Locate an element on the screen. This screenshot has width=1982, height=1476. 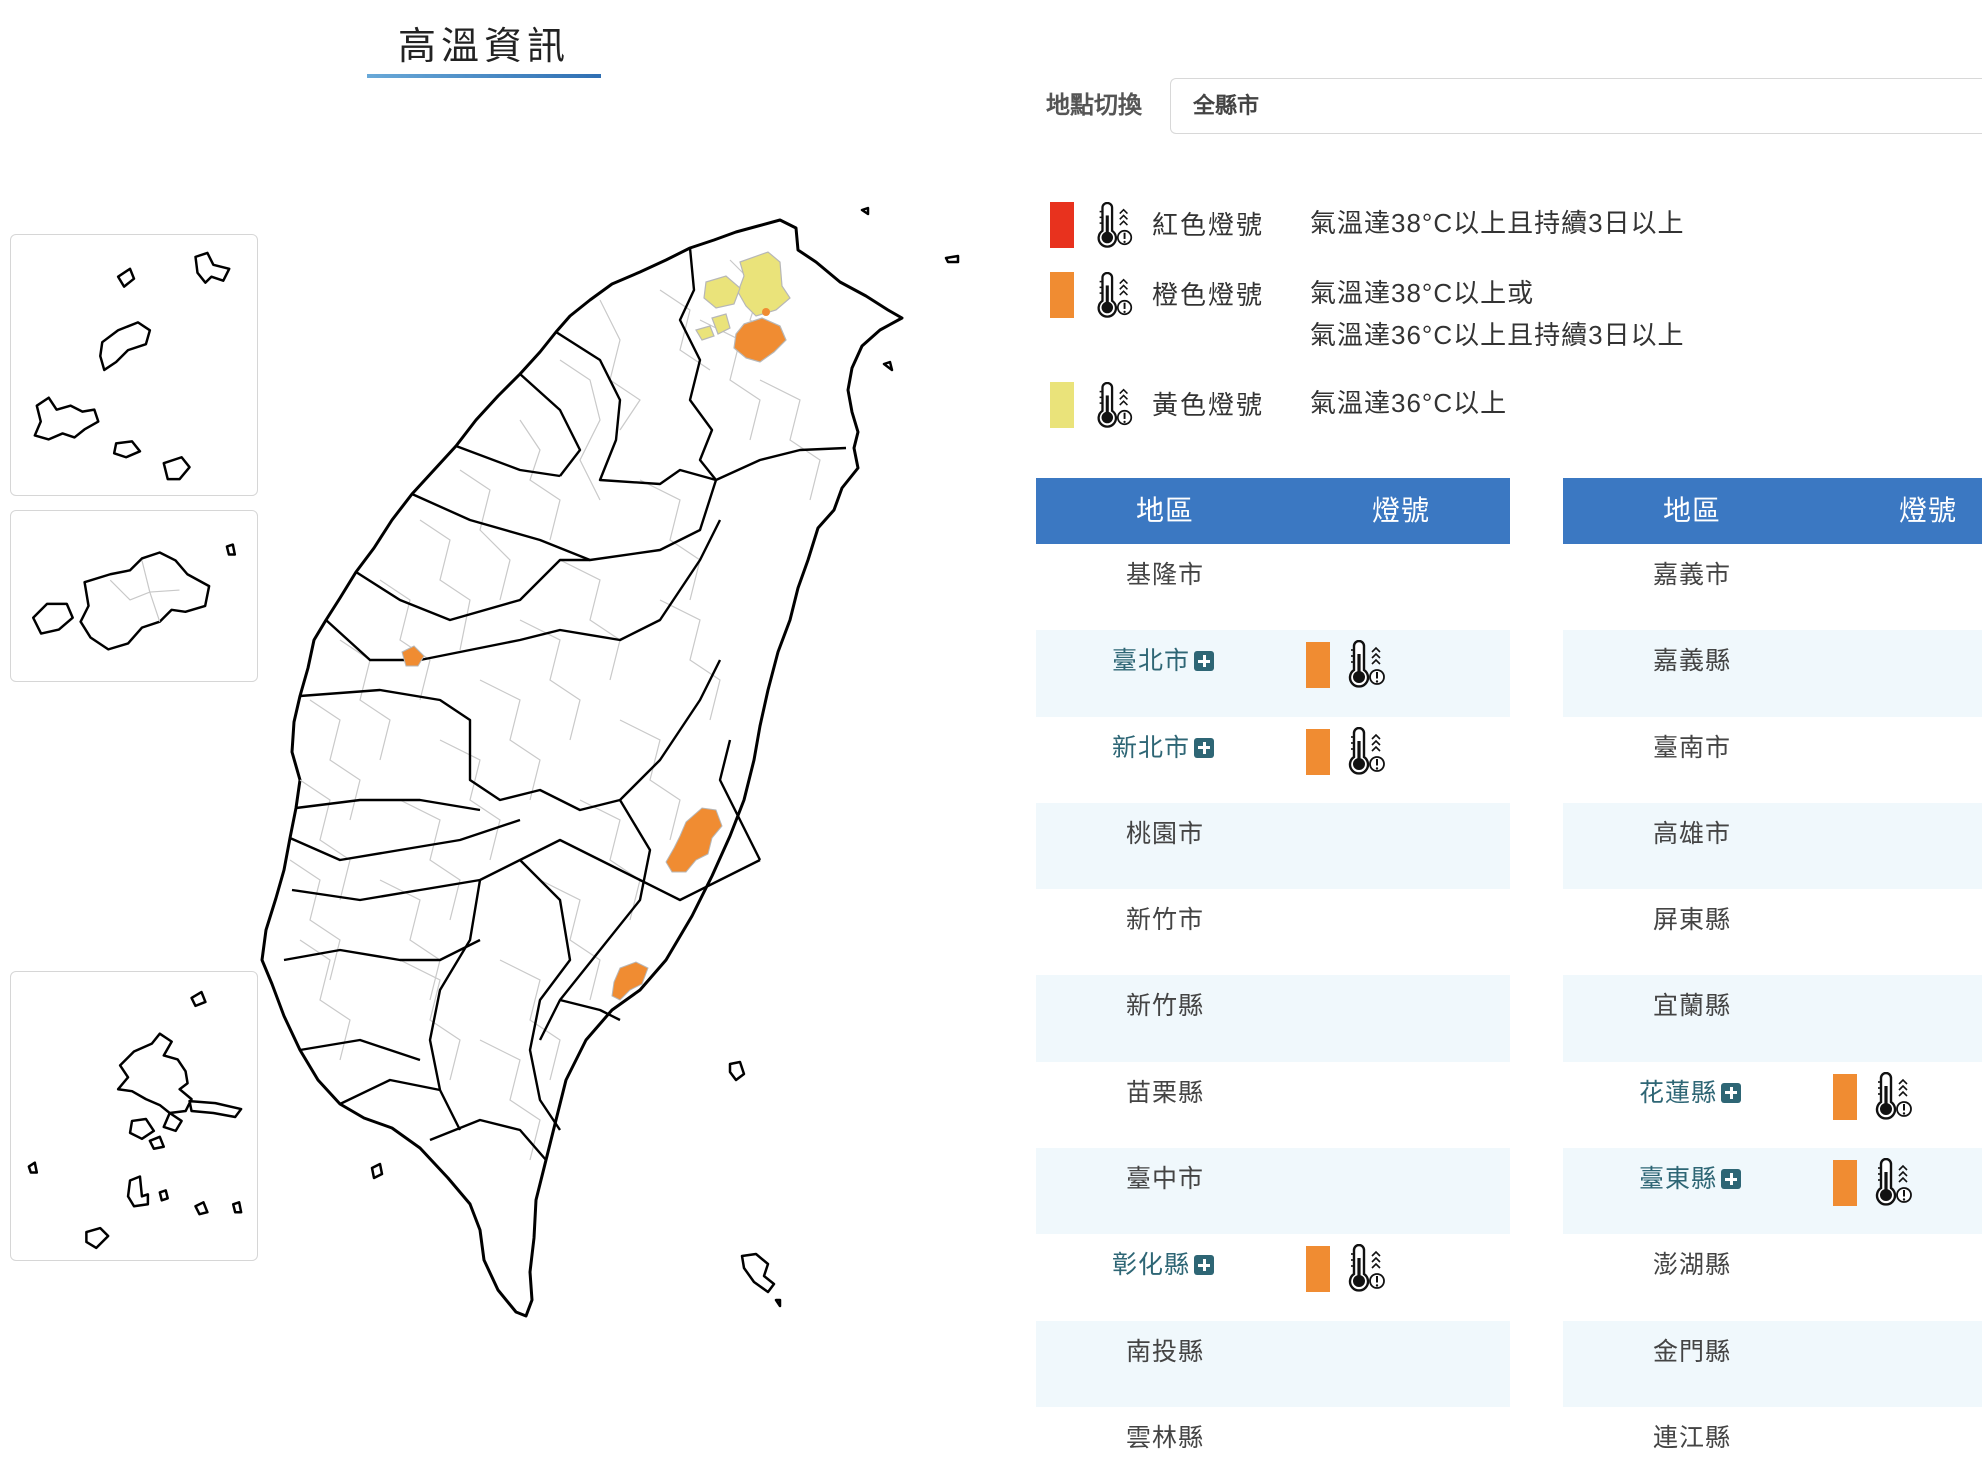
region-name-text: 雲林縣 is located at coordinates (1165, 1437).